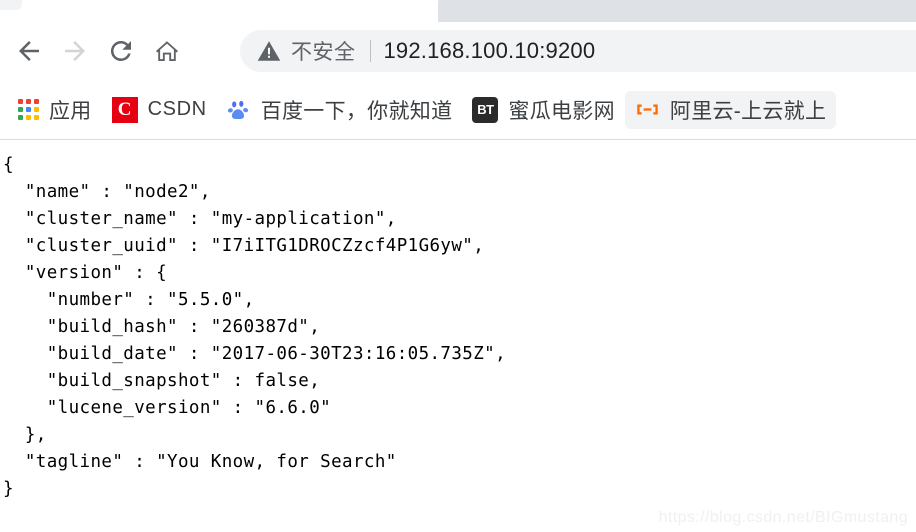  I want to click on apps-grid-icon, so click(28, 109).